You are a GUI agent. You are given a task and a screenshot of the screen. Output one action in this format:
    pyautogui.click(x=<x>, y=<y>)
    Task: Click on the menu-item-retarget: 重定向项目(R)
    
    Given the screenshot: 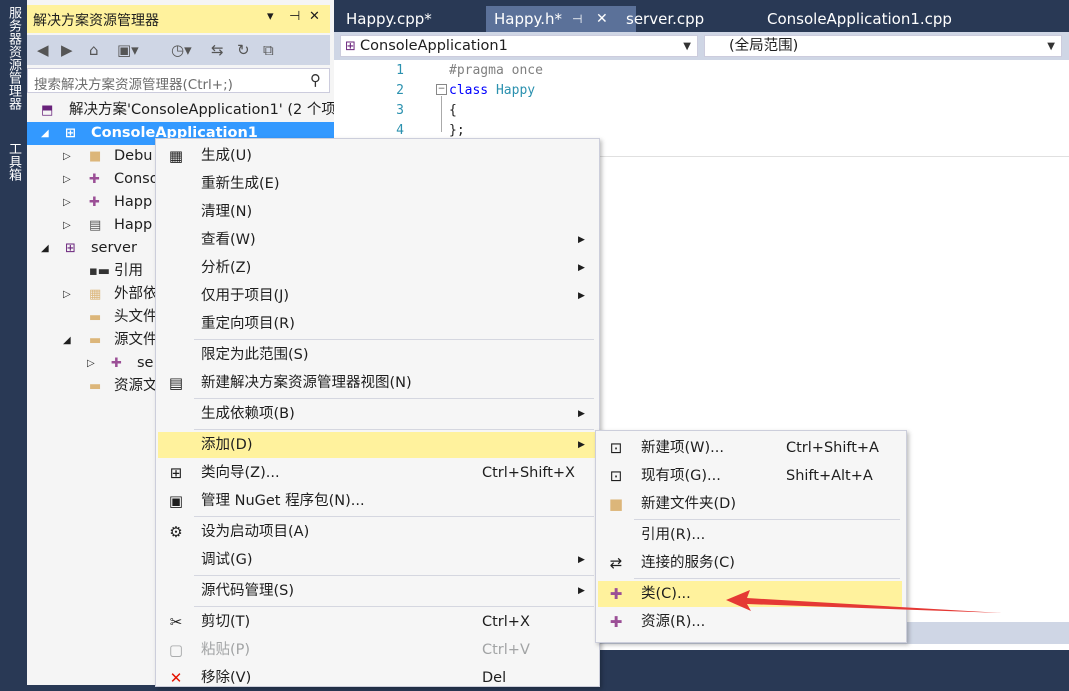 What is the action you would take?
    pyautogui.click(x=376, y=324)
    